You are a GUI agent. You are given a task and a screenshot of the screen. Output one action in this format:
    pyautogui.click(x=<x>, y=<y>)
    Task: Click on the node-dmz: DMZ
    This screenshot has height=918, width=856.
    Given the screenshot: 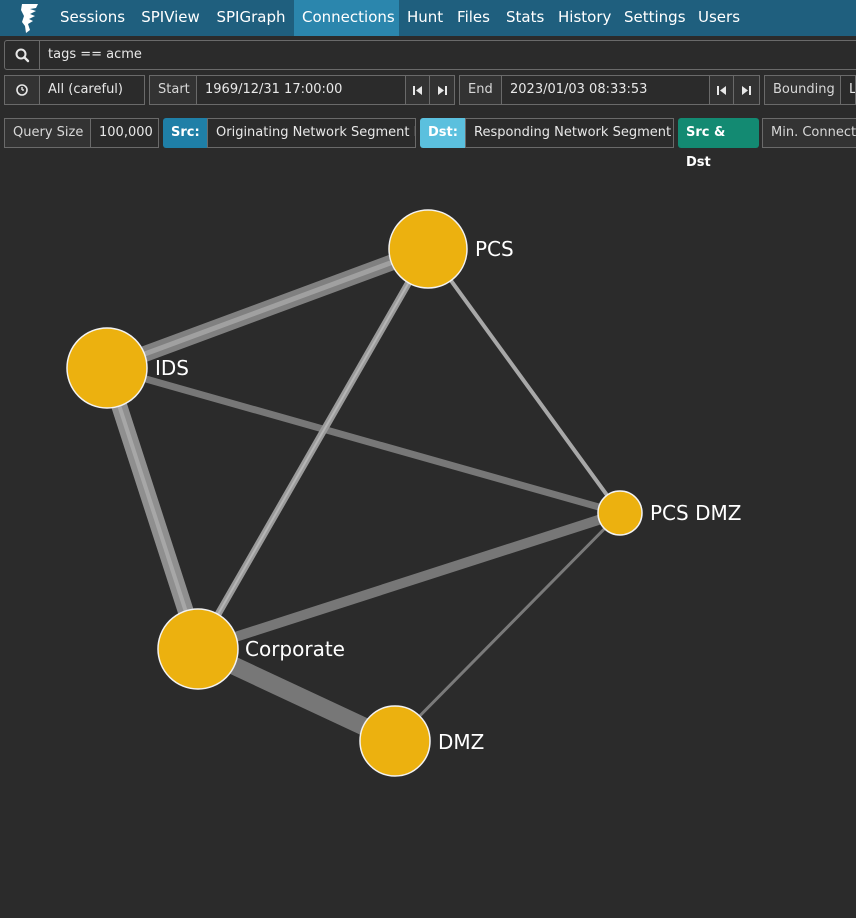 What is the action you would take?
    pyautogui.click(x=421, y=741)
    